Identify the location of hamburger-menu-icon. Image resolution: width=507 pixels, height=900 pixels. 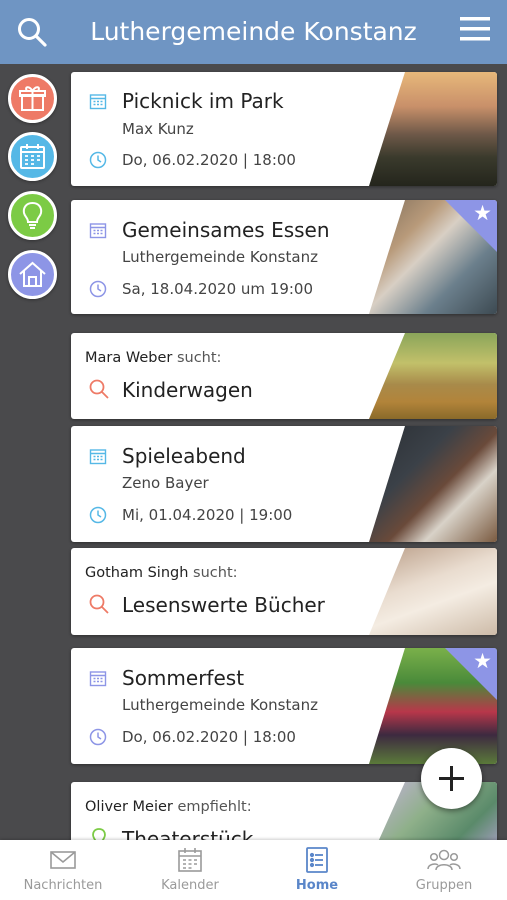
(475, 29).